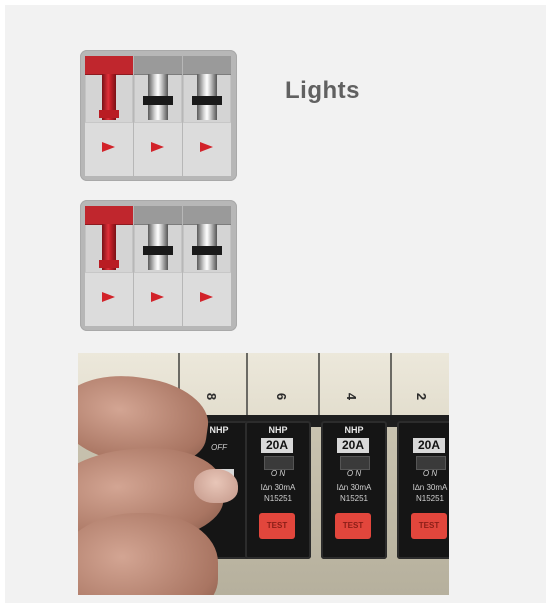 Image resolution: width=549 pixels, height=608 pixels. What do you see at coordinates (322, 90) in the screenshot?
I see `section-heading: Lights` at bounding box center [322, 90].